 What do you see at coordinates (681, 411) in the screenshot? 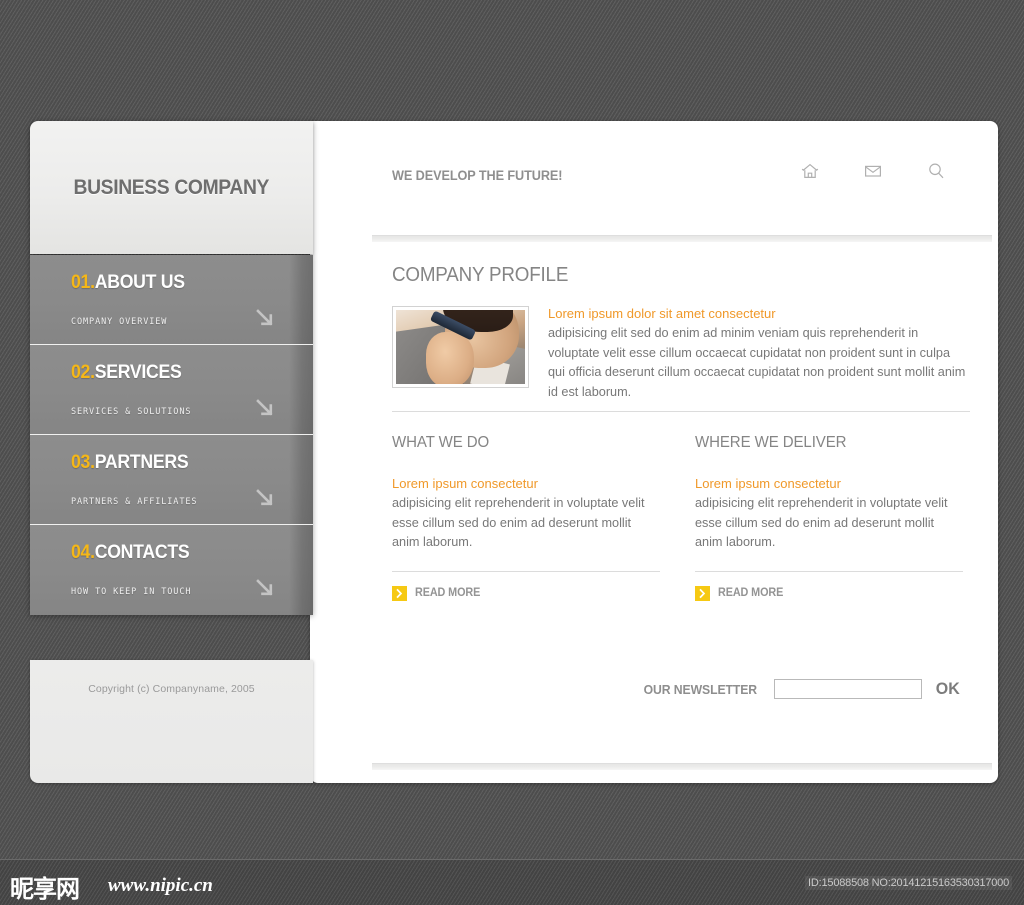
I see `divider-profile` at bounding box center [681, 411].